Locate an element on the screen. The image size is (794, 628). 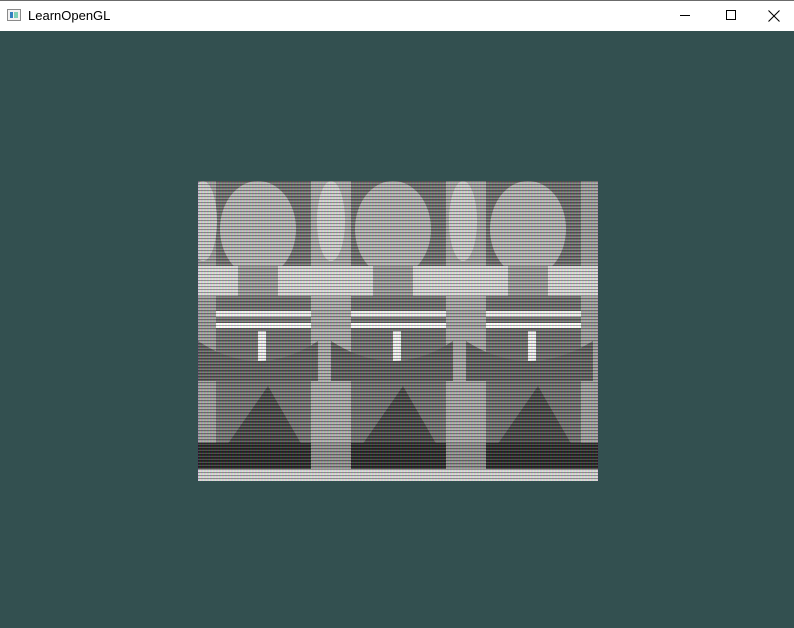
title-bar: LearnOpenGL is located at coordinates (397, 15).